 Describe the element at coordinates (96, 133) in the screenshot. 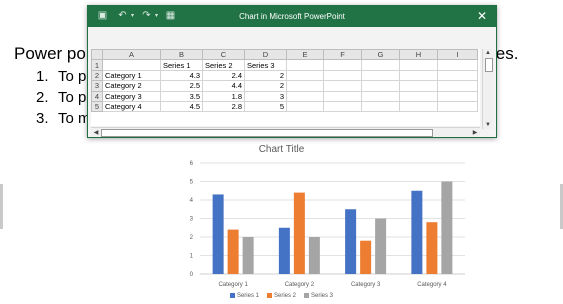

I see `scroll-left-icon: ◀` at that location.